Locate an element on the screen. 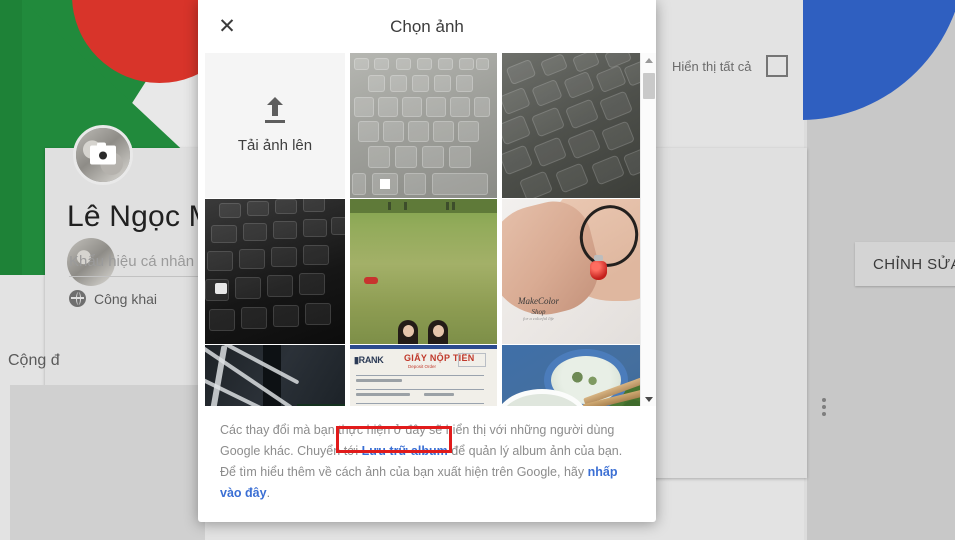 This screenshot has width=955, height=540. scroll-up-arrow-icon is located at coordinates (648, 60).